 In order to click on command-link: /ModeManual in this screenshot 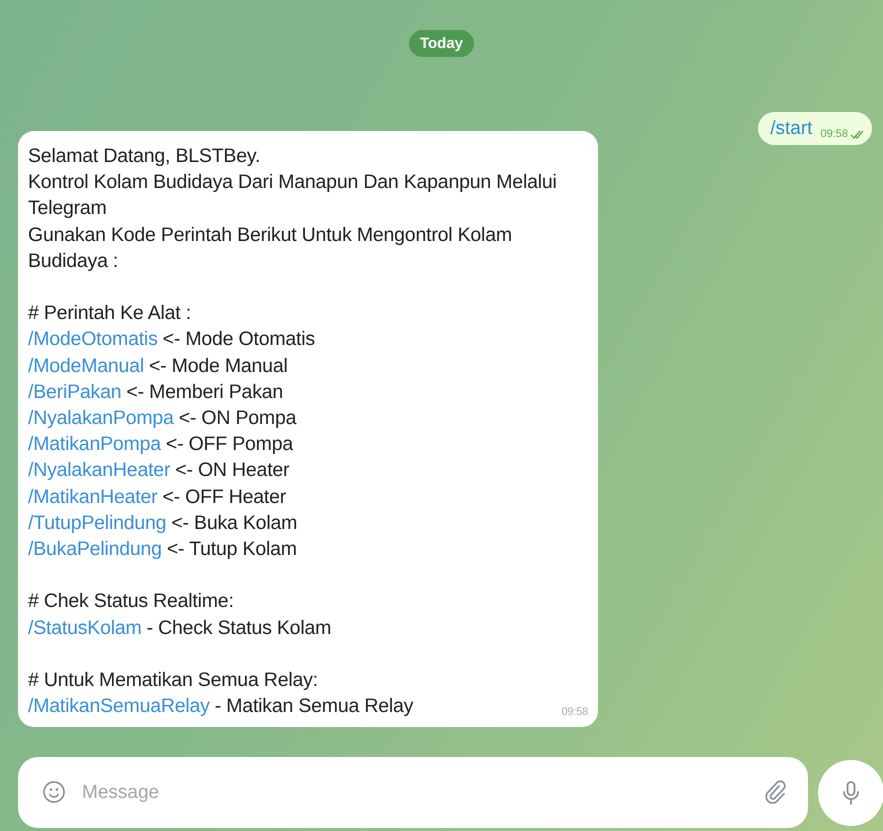, I will do `click(86, 365)`.